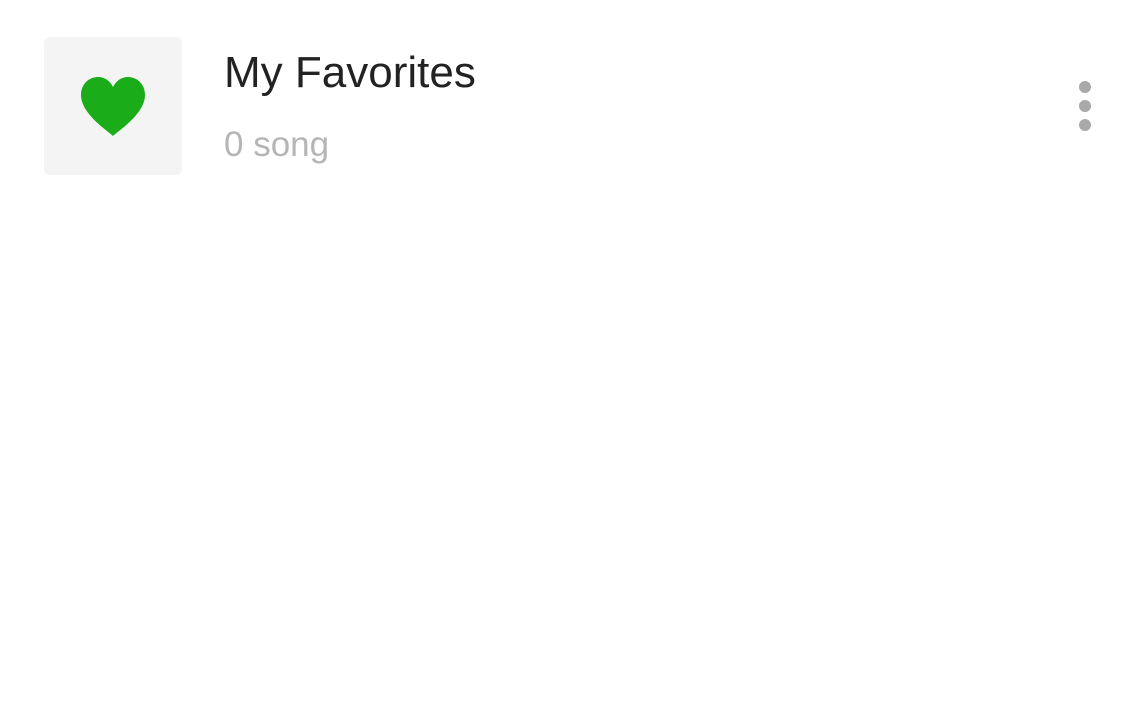 Image resolution: width=1146 pixels, height=716 pixels. I want to click on heart-icon, so click(113, 106).